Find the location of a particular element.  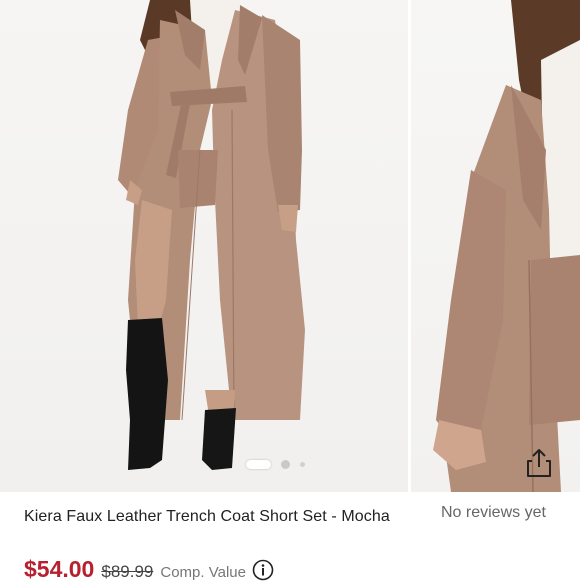

comp-value-label: Comp. Value is located at coordinates (203, 572).